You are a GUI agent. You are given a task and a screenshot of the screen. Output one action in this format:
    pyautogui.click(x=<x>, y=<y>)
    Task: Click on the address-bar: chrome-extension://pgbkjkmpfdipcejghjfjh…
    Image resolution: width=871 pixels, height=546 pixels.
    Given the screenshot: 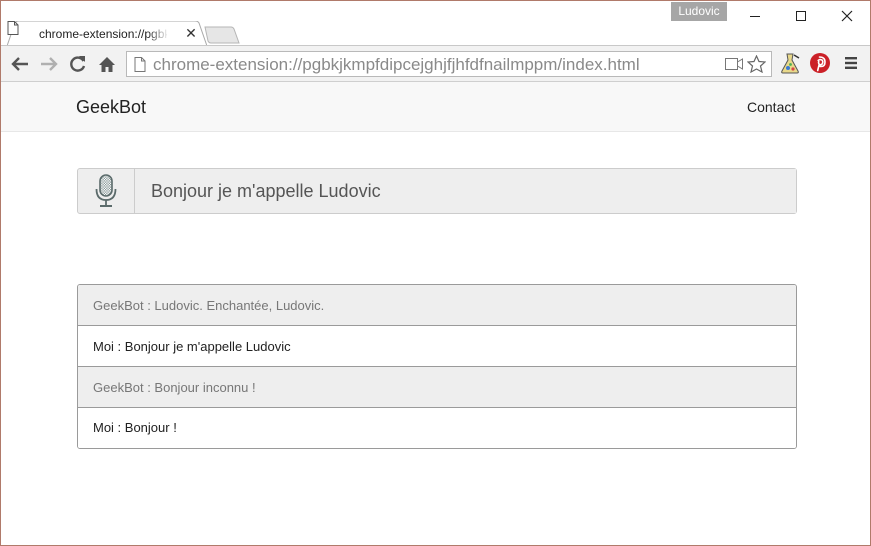 What is the action you would take?
    pyautogui.click(x=449, y=64)
    